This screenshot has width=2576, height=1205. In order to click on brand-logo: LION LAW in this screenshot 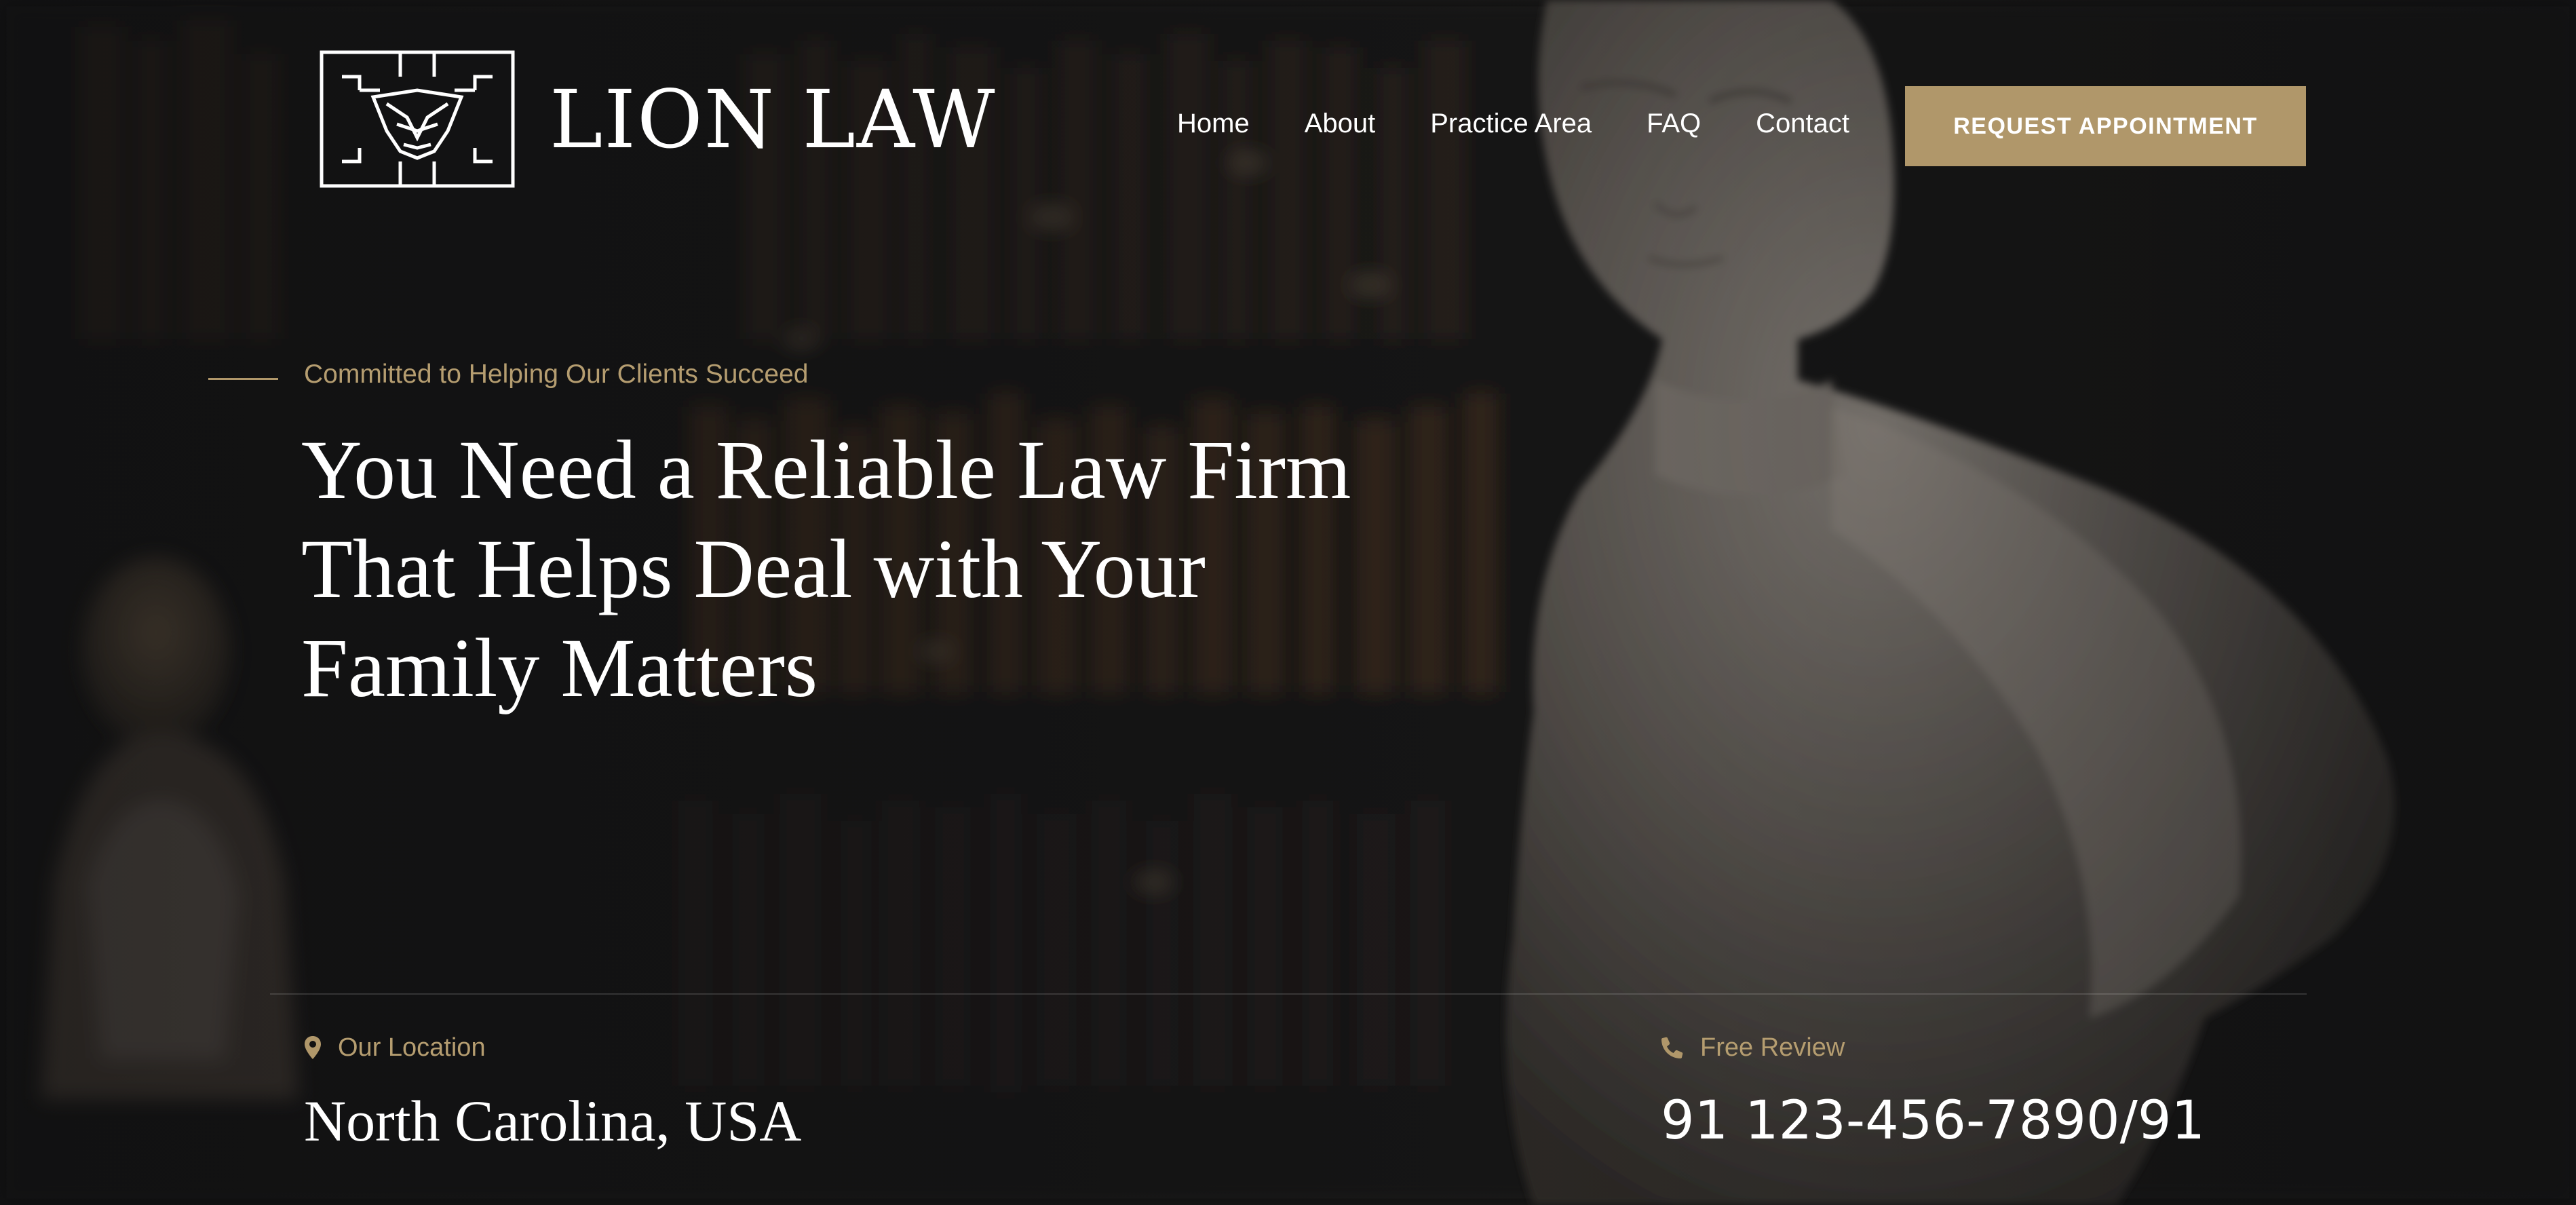, I will do `click(658, 119)`.